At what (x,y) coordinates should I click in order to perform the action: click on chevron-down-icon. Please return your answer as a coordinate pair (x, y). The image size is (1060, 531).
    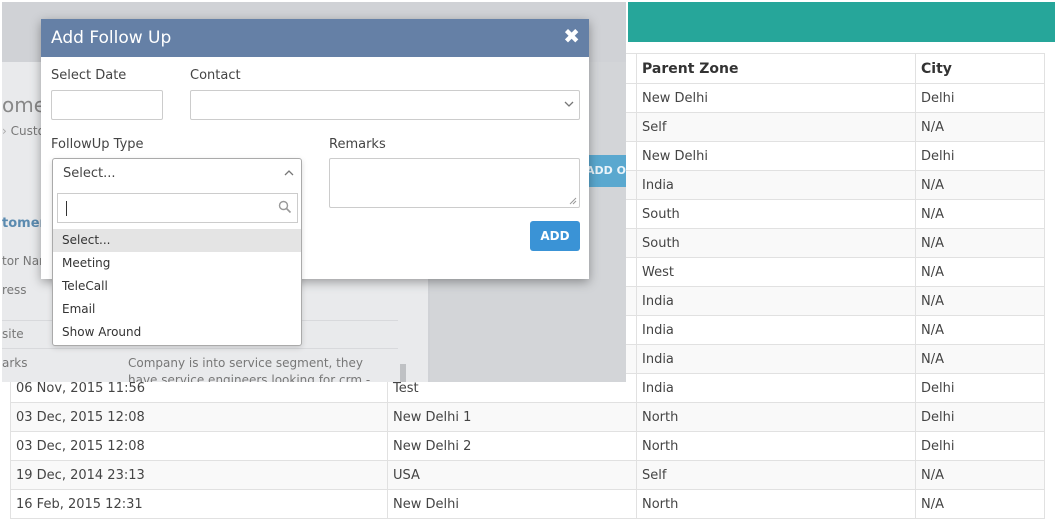
    Looking at the image, I should click on (569, 104).